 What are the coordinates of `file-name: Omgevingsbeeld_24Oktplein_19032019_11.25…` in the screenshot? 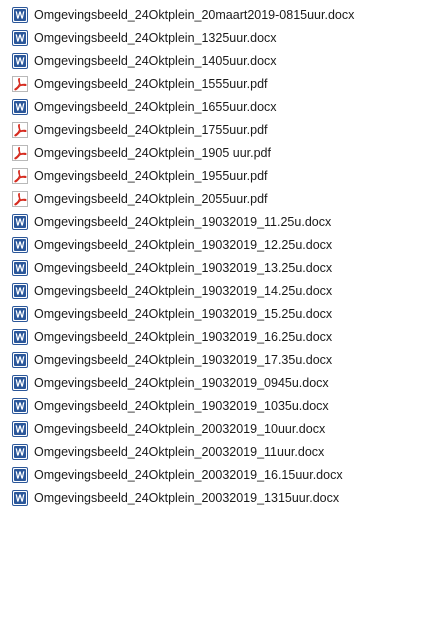 It's located at (183, 221).